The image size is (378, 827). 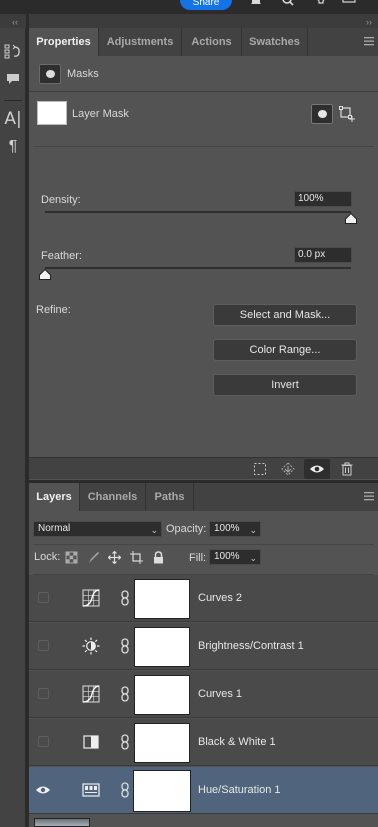 I want to click on blend-mode-dropdown: Normal ⌄, so click(x=97, y=529).